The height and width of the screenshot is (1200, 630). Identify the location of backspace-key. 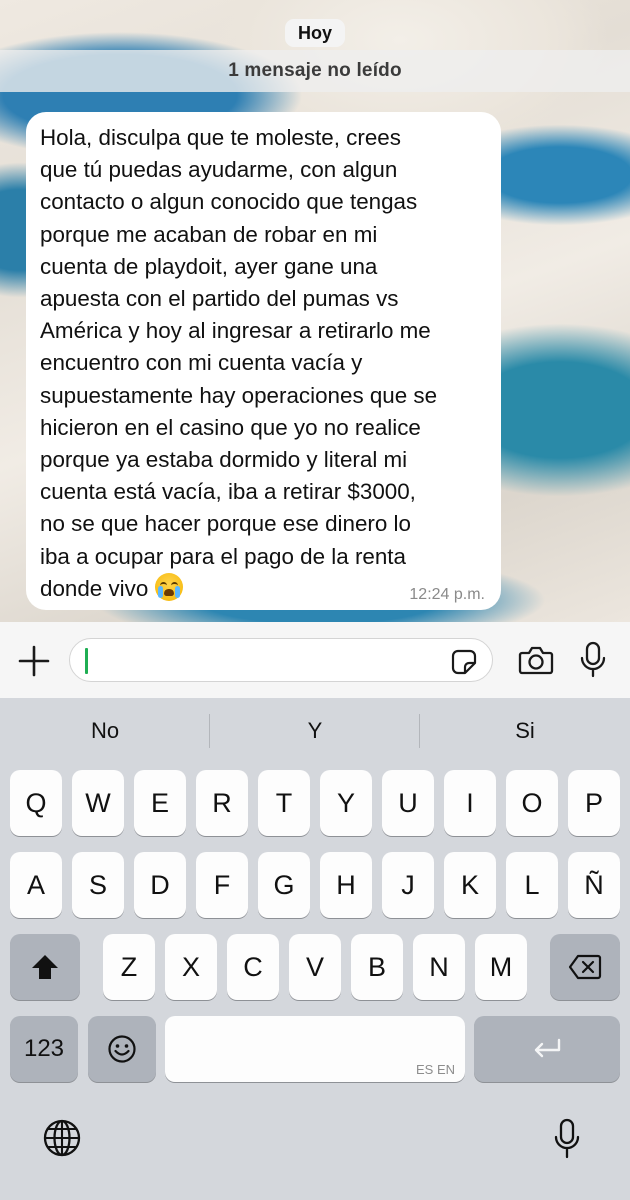
(585, 967).